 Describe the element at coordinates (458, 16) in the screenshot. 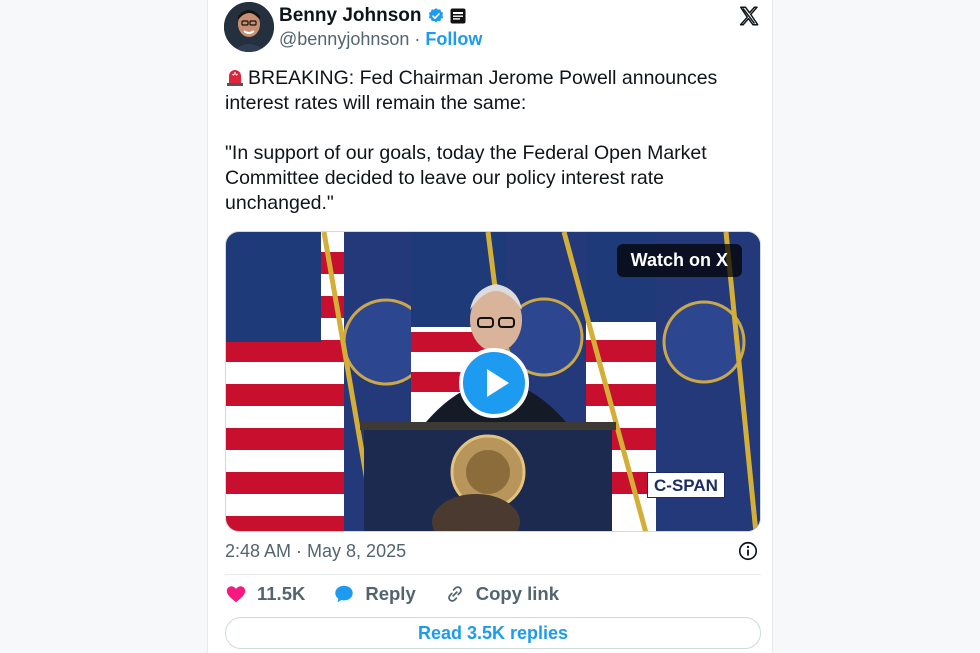

I see `affiliate-badge-icon` at that location.